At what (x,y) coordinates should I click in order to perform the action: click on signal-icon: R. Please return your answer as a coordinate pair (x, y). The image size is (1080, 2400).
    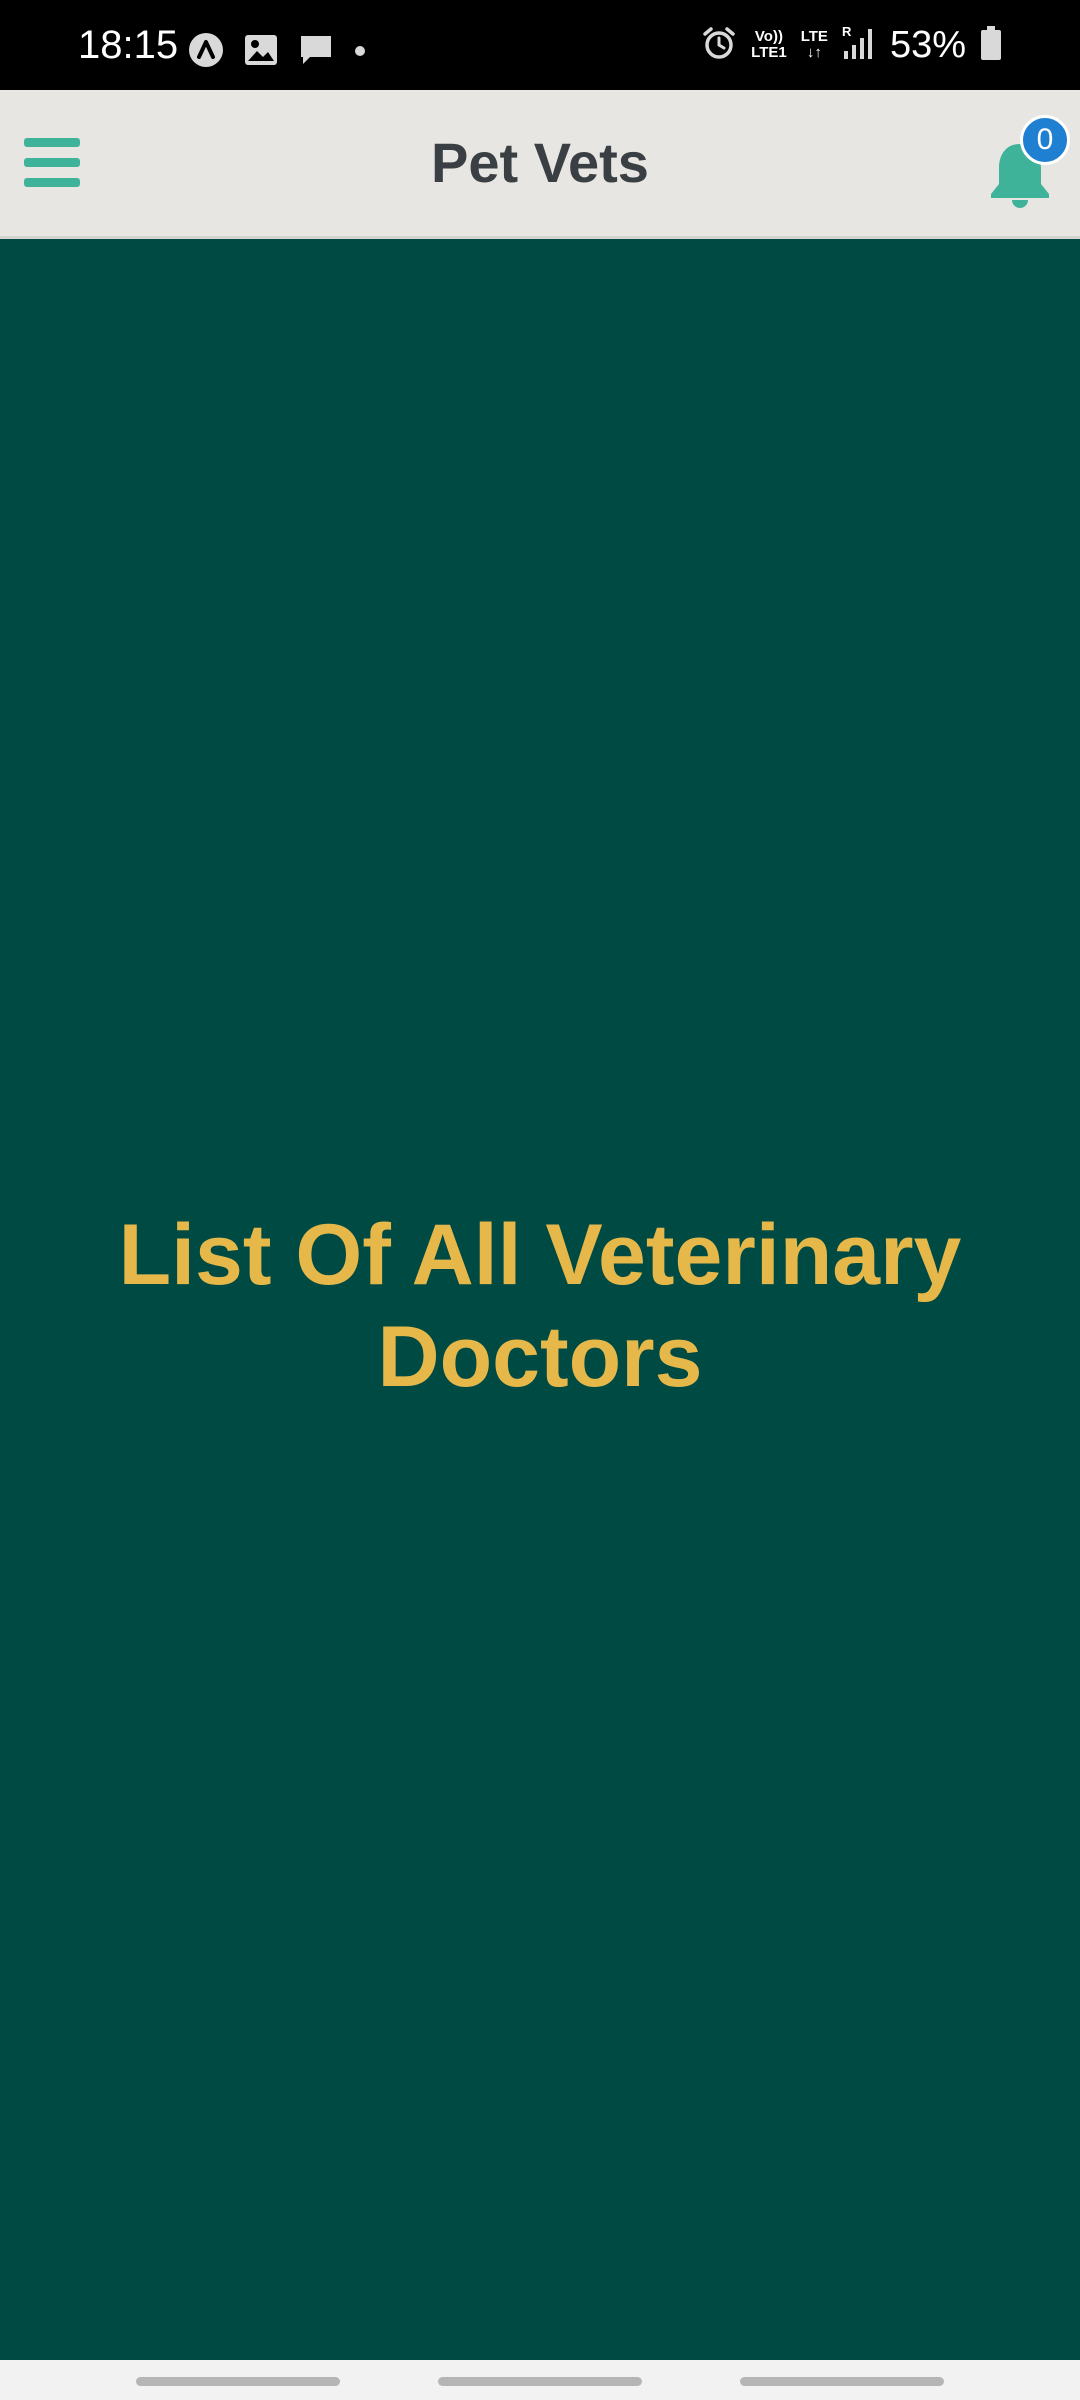
    Looking at the image, I should click on (859, 45).